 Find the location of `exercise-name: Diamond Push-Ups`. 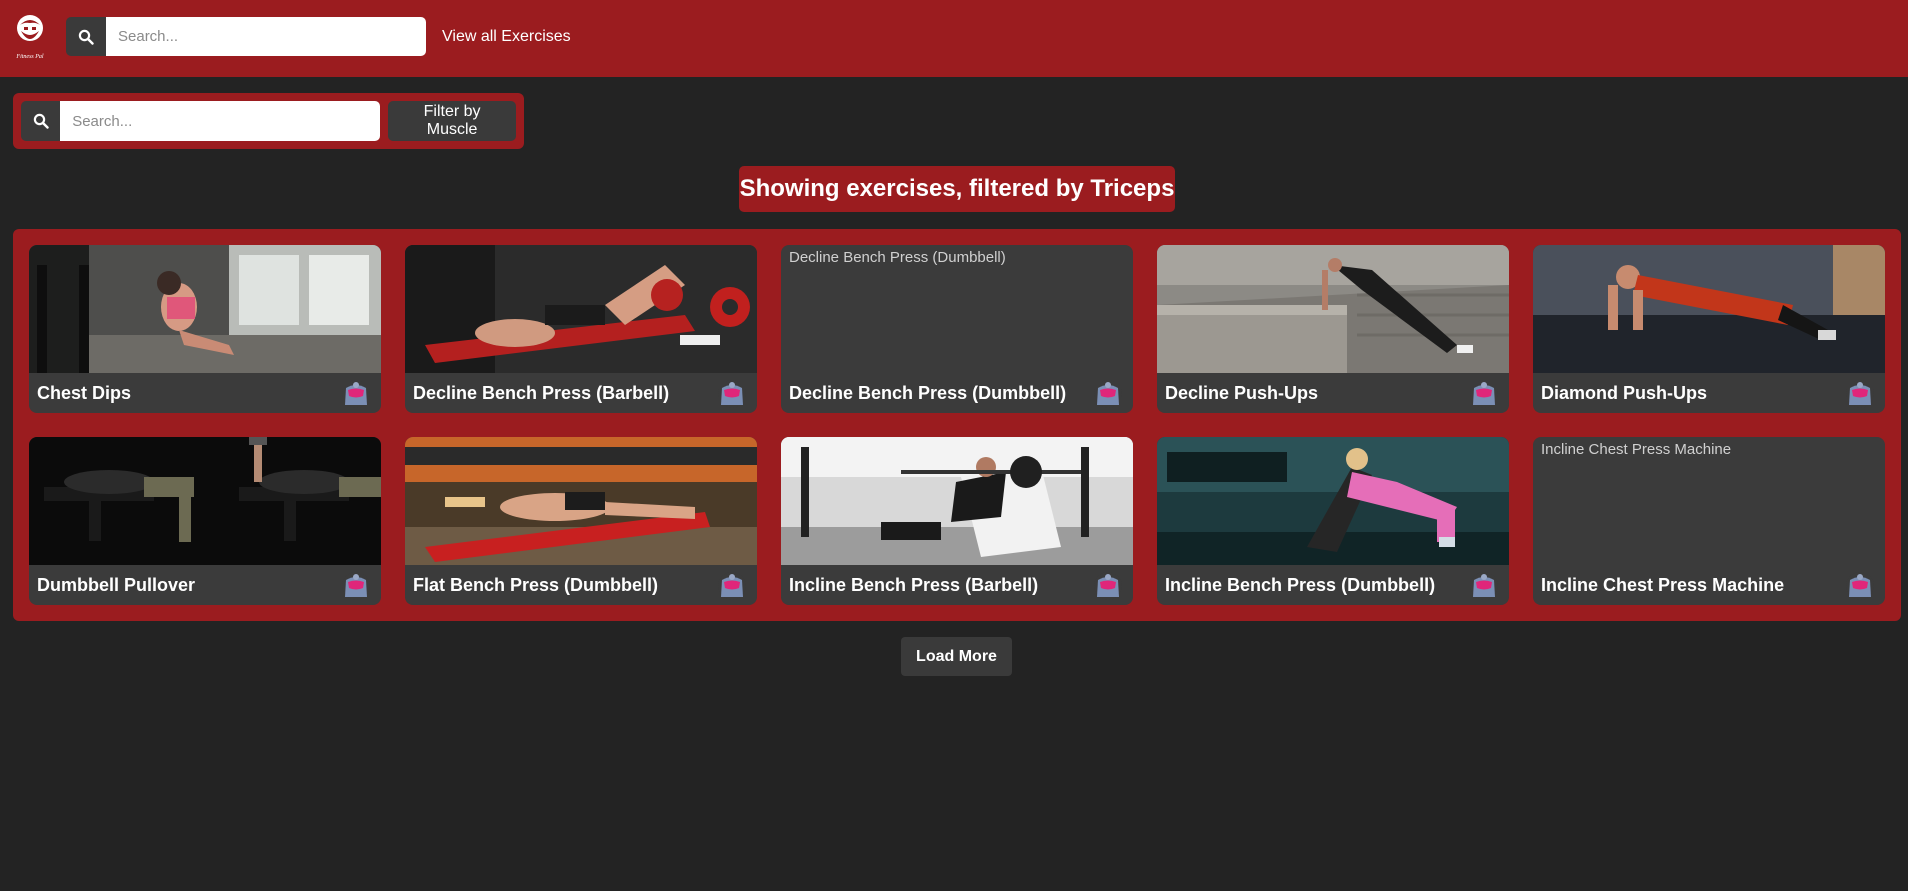

exercise-name: Diamond Push-Ups is located at coordinates (1624, 393).